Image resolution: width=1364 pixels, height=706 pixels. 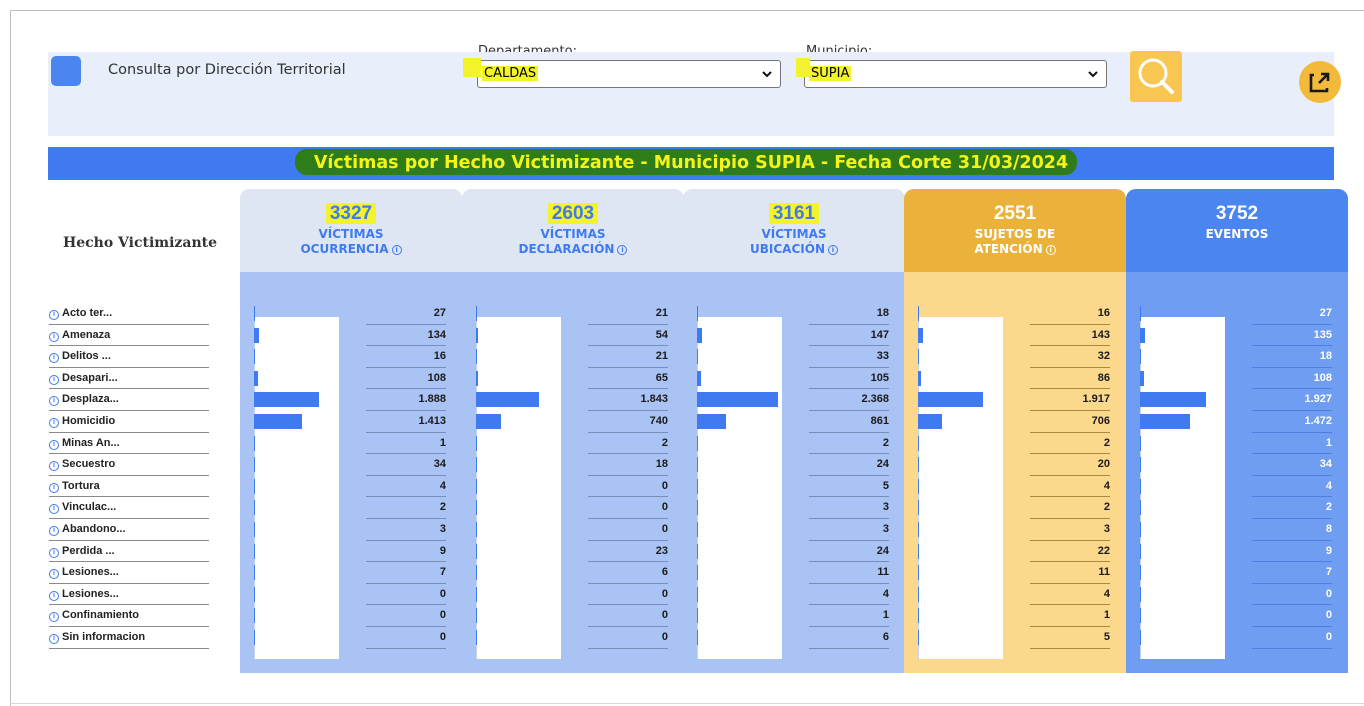 I want to click on row-label: i Homicidio, so click(x=129, y=422).